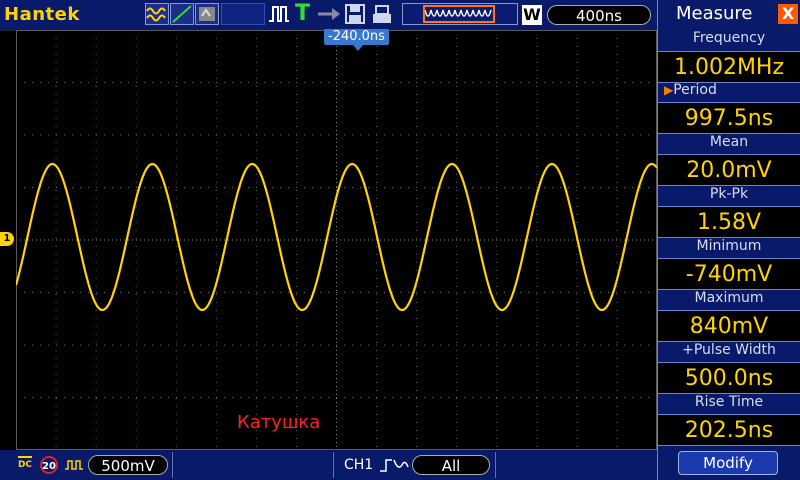 This screenshot has height=480, width=800. What do you see at coordinates (729, 38) in the screenshot?
I see `measure-label-frequency: Frequency` at bounding box center [729, 38].